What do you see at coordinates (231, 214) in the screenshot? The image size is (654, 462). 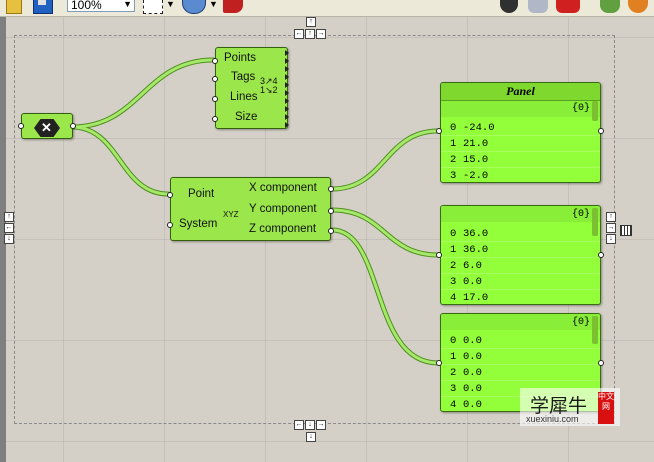 I see `xyz-glyph-icon: XYZ` at bounding box center [231, 214].